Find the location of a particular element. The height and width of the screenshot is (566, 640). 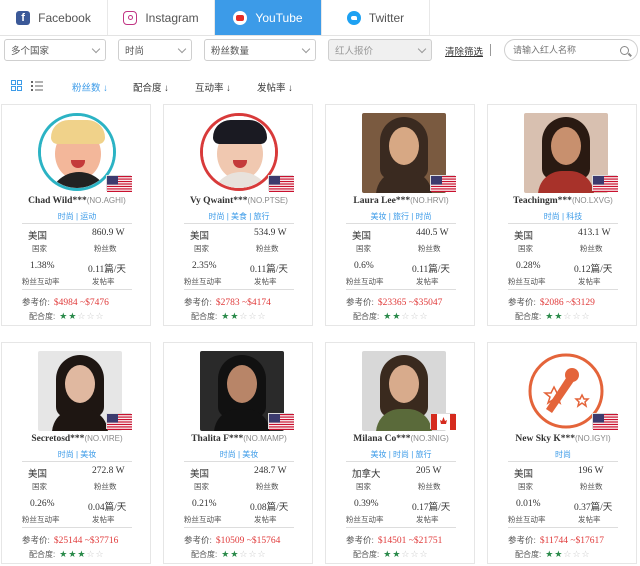

tab-facebook: f Facebook is located at coordinates (54, 17).